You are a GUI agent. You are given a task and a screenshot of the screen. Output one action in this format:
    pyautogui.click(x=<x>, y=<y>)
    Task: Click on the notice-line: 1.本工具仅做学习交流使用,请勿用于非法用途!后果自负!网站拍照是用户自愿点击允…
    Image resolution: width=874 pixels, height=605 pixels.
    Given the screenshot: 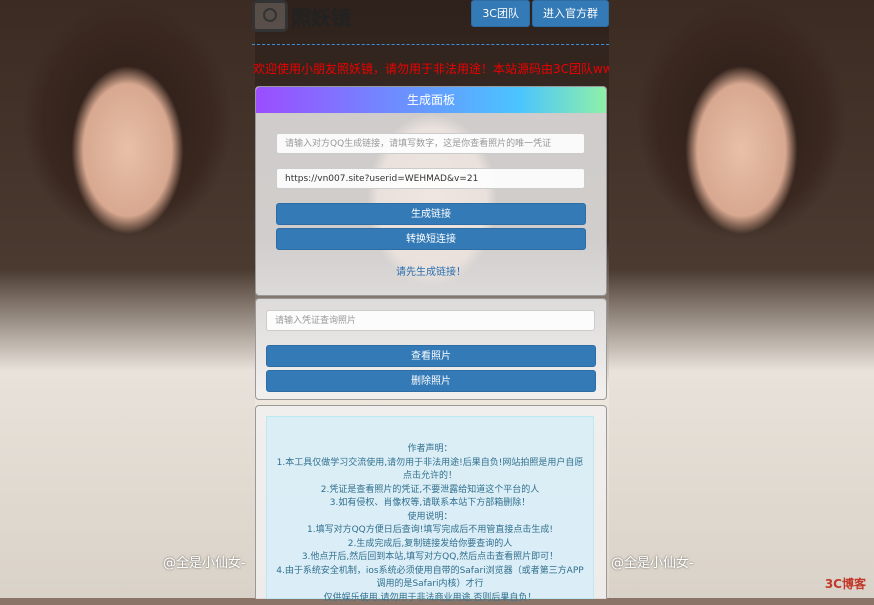 What is the action you would take?
    pyautogui.click(x=430, y=470)
    